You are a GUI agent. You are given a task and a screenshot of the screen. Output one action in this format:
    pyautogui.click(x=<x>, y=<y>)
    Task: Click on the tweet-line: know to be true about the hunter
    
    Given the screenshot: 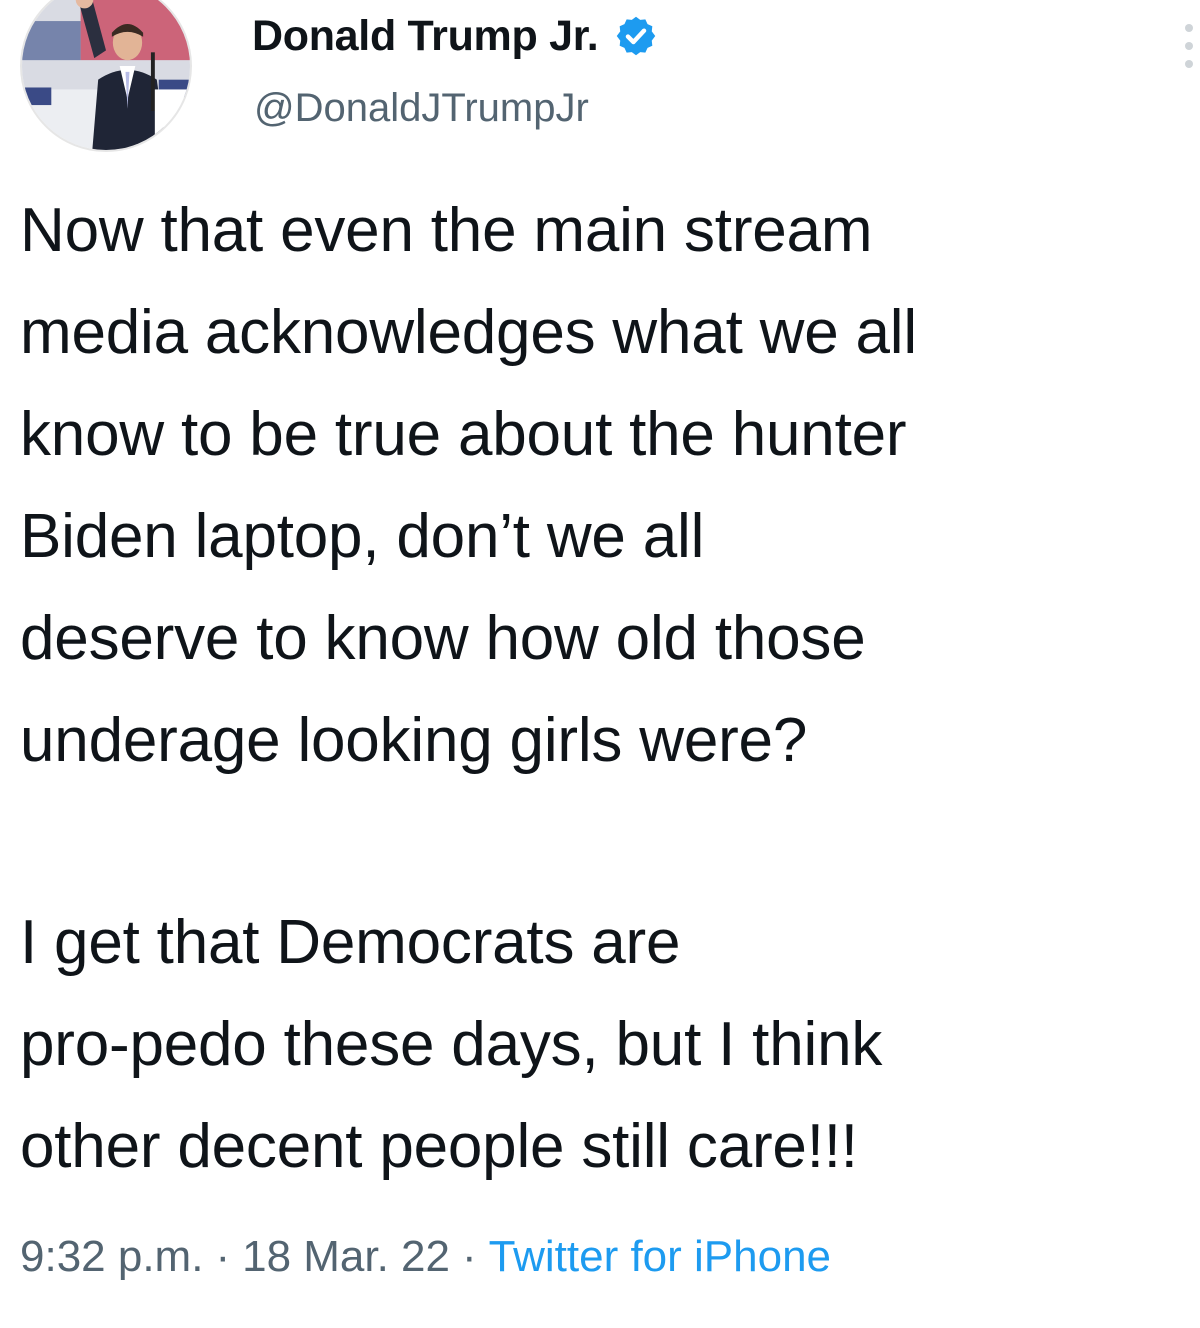 What is the action you would take?
    pyautogui.click(x=463, y=434)
    